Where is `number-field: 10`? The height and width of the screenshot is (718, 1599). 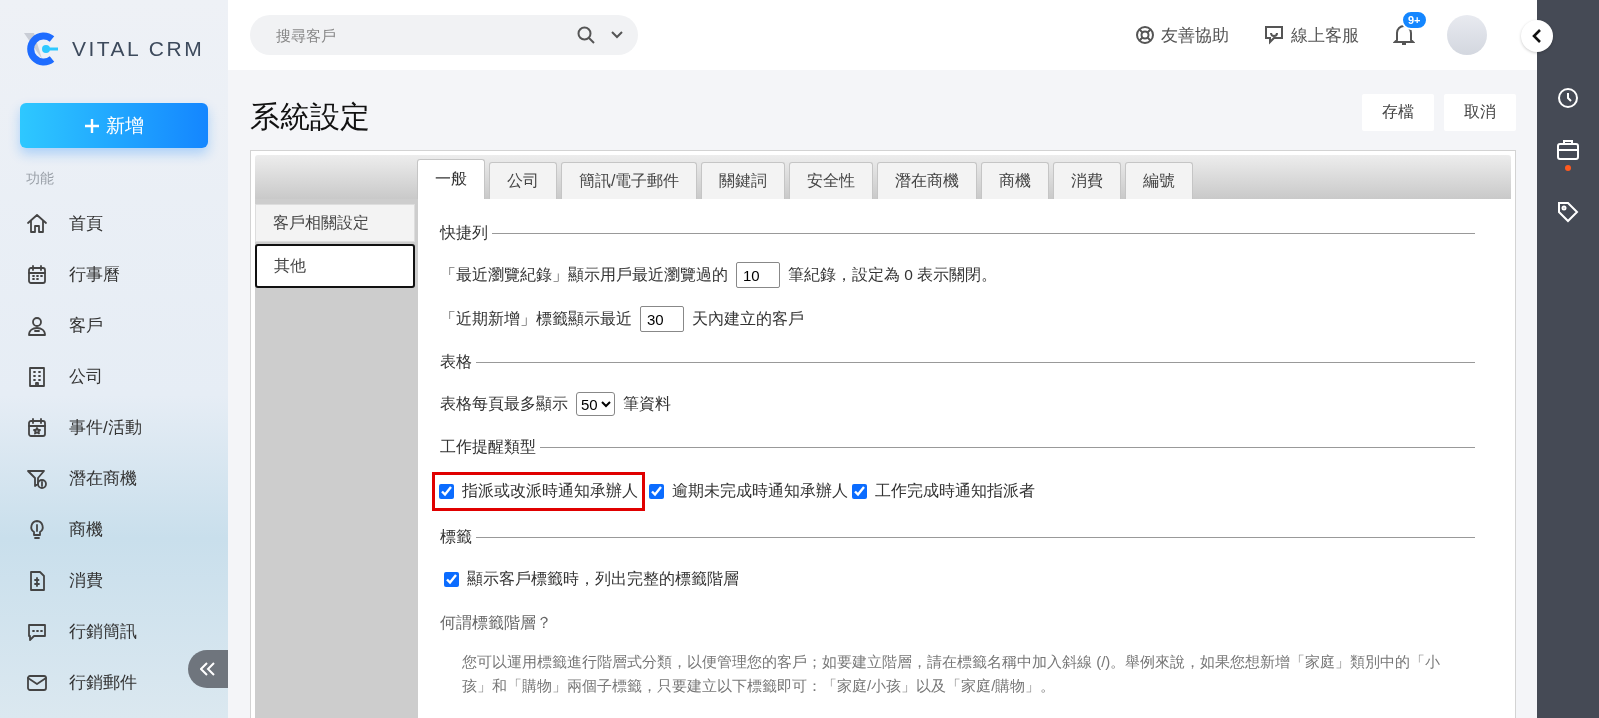 number-field: 10 is located at coordinates (758, 275).